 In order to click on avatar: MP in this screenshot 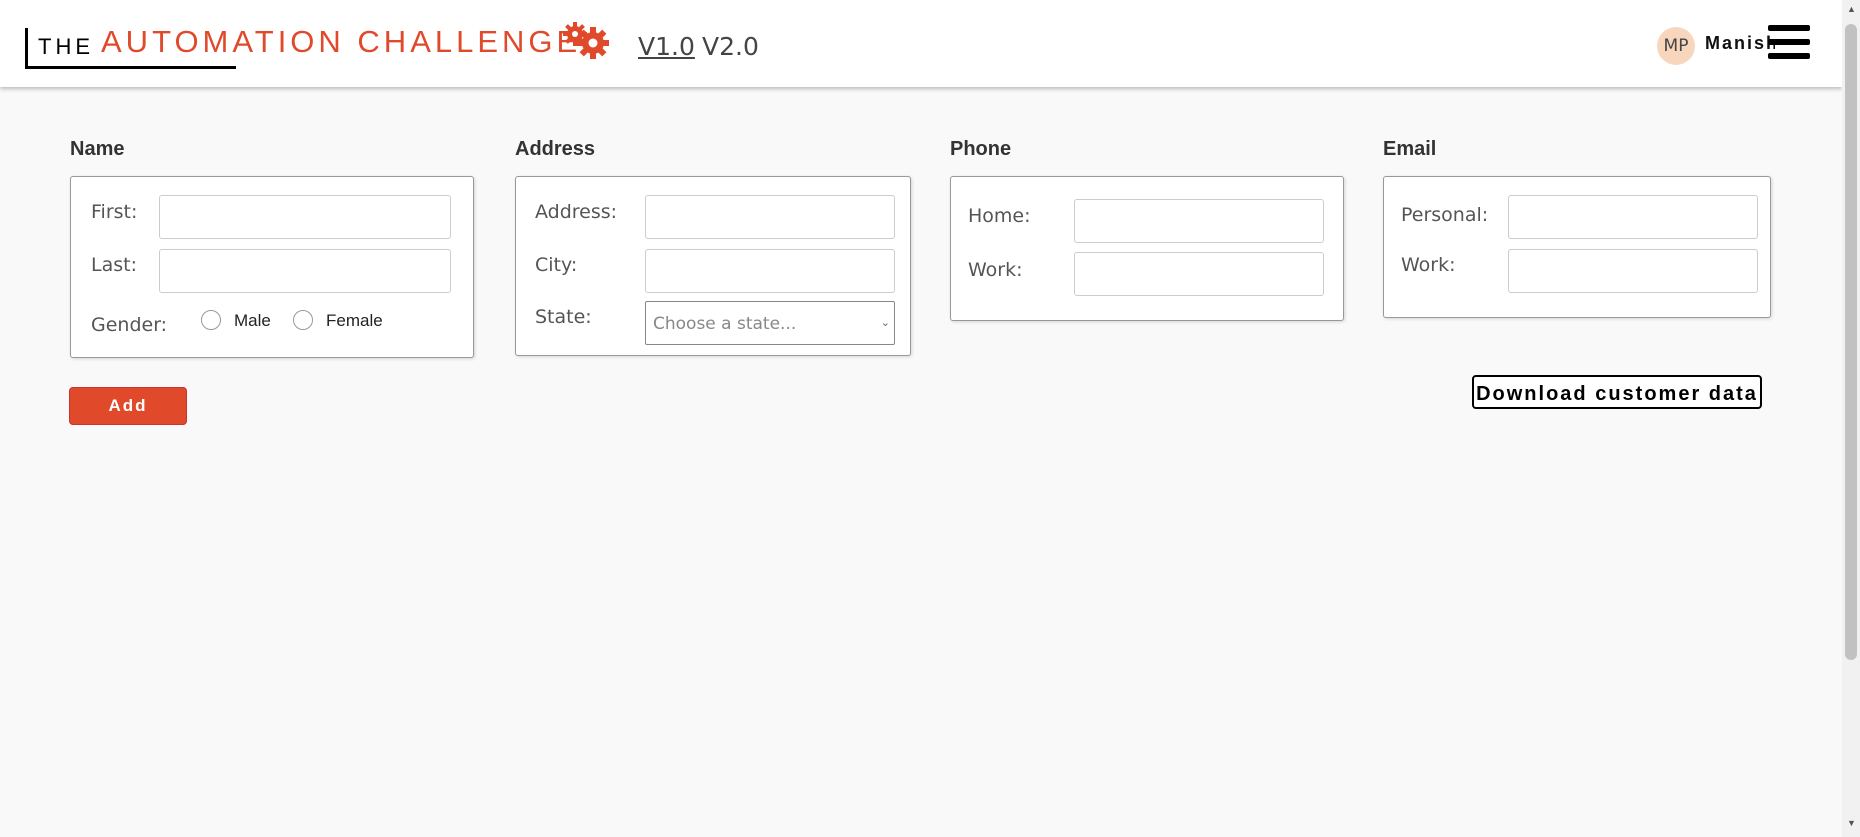, I will do `click(1676, 46)`.